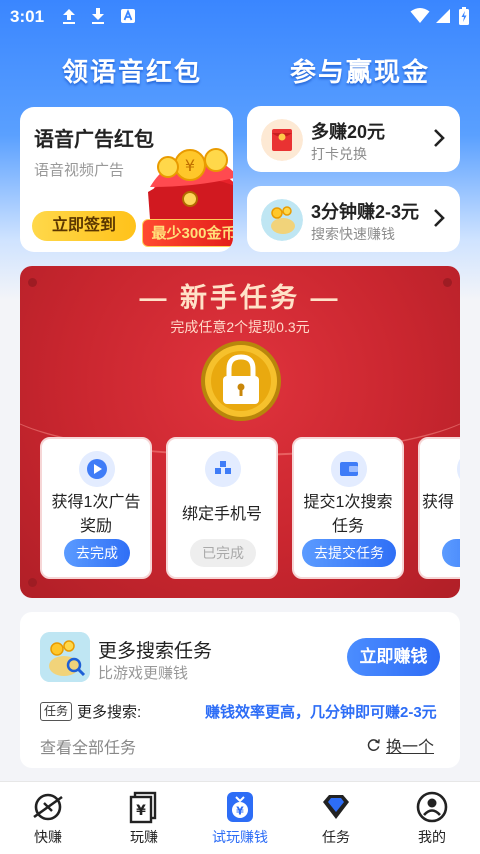 This screenshot has height=854, width=480. What do you see at coordinates (458, 469) in the screenshot?
I see `gift-icon` at bounding box center [458, 469].